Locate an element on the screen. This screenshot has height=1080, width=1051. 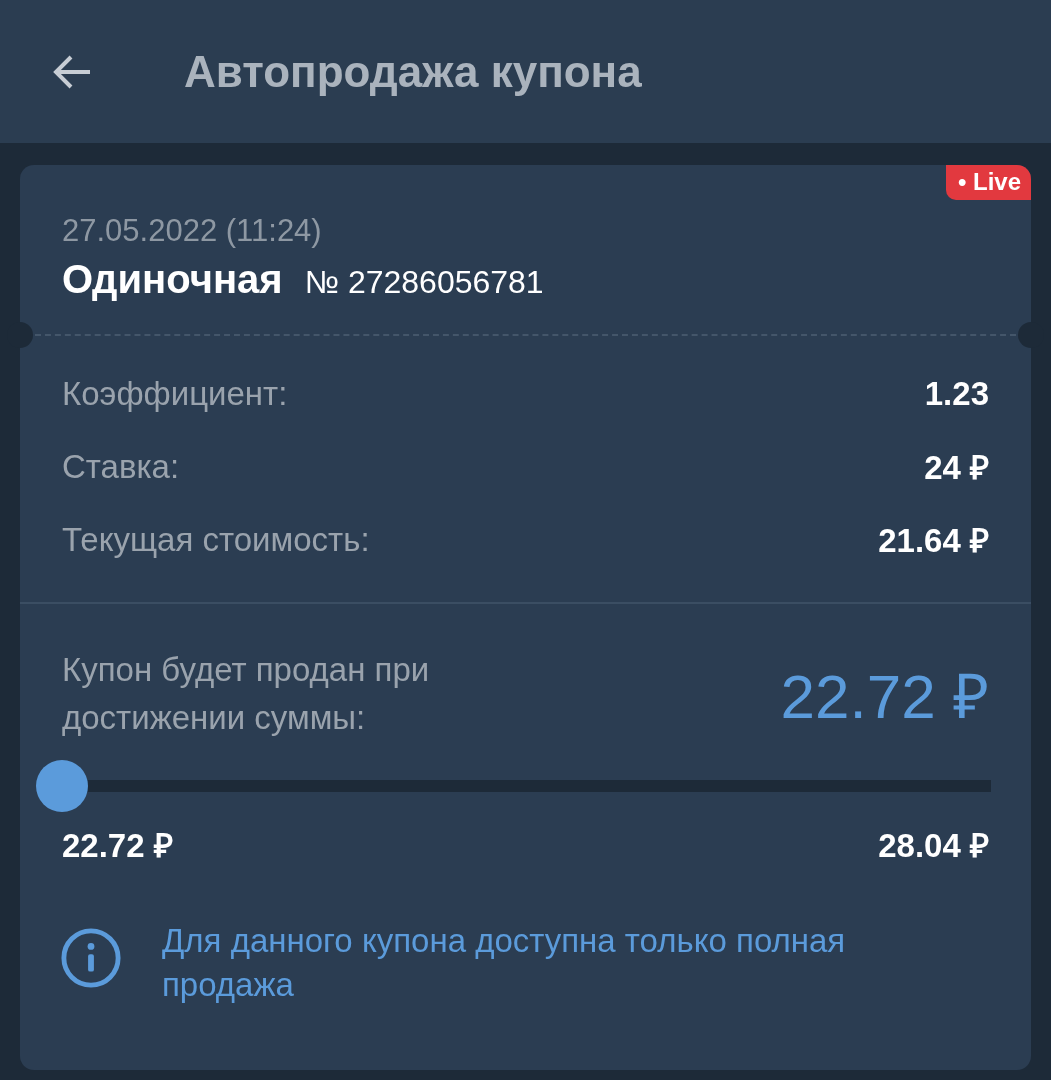
field-label: Коэффициент: is located at coordinates (175, 393).